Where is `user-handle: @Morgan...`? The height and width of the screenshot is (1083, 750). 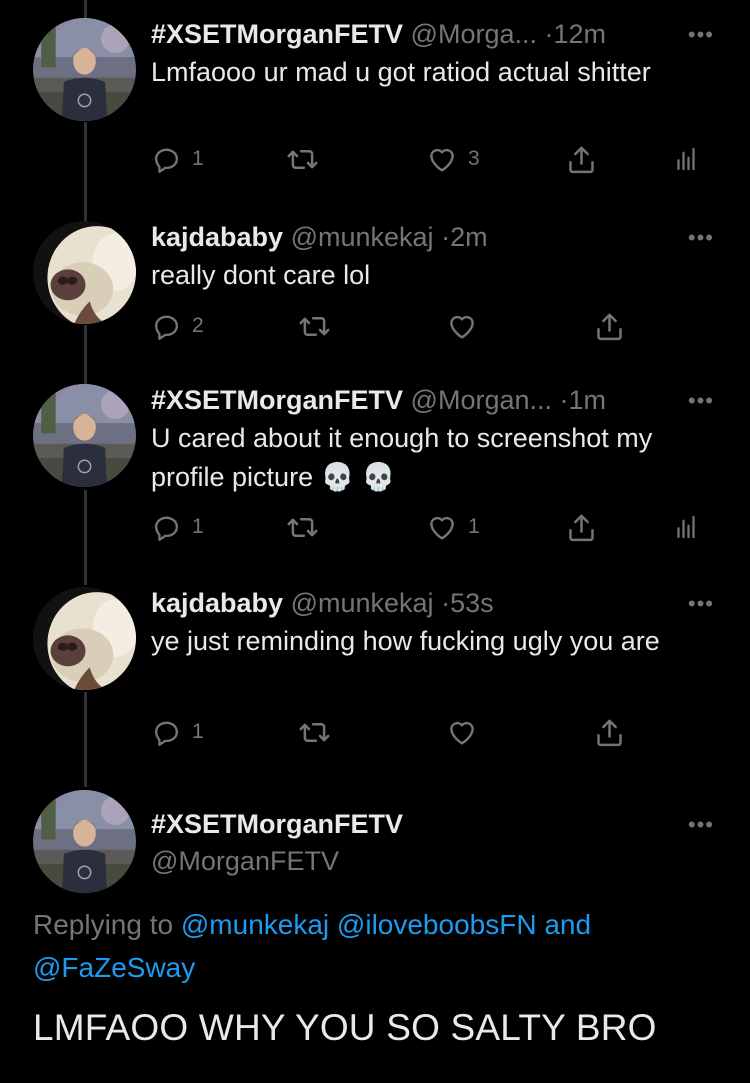
user-handle: @Morgan... is located at coordinates (481, 400).